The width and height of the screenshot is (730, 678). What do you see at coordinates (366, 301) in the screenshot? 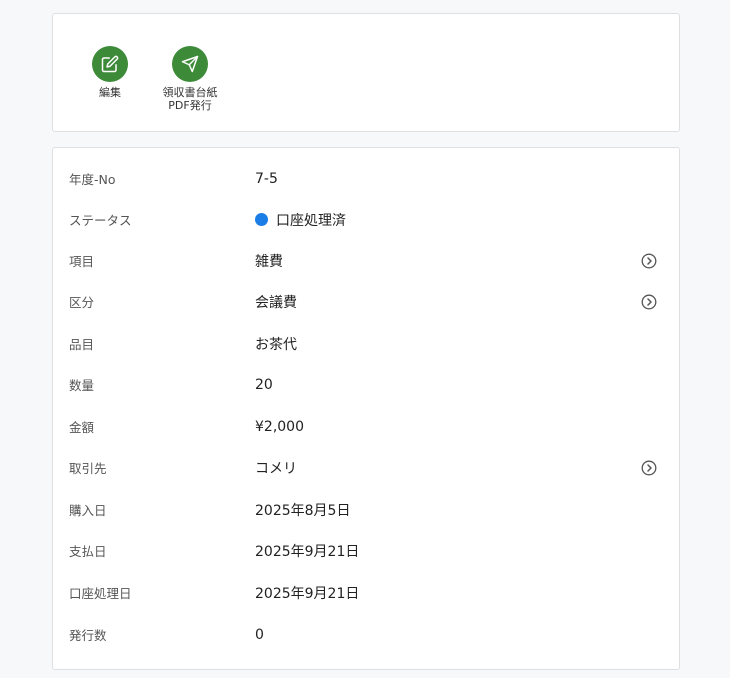
I see `field-row-category: 区分 会議費` at bounding box center [366, 301].